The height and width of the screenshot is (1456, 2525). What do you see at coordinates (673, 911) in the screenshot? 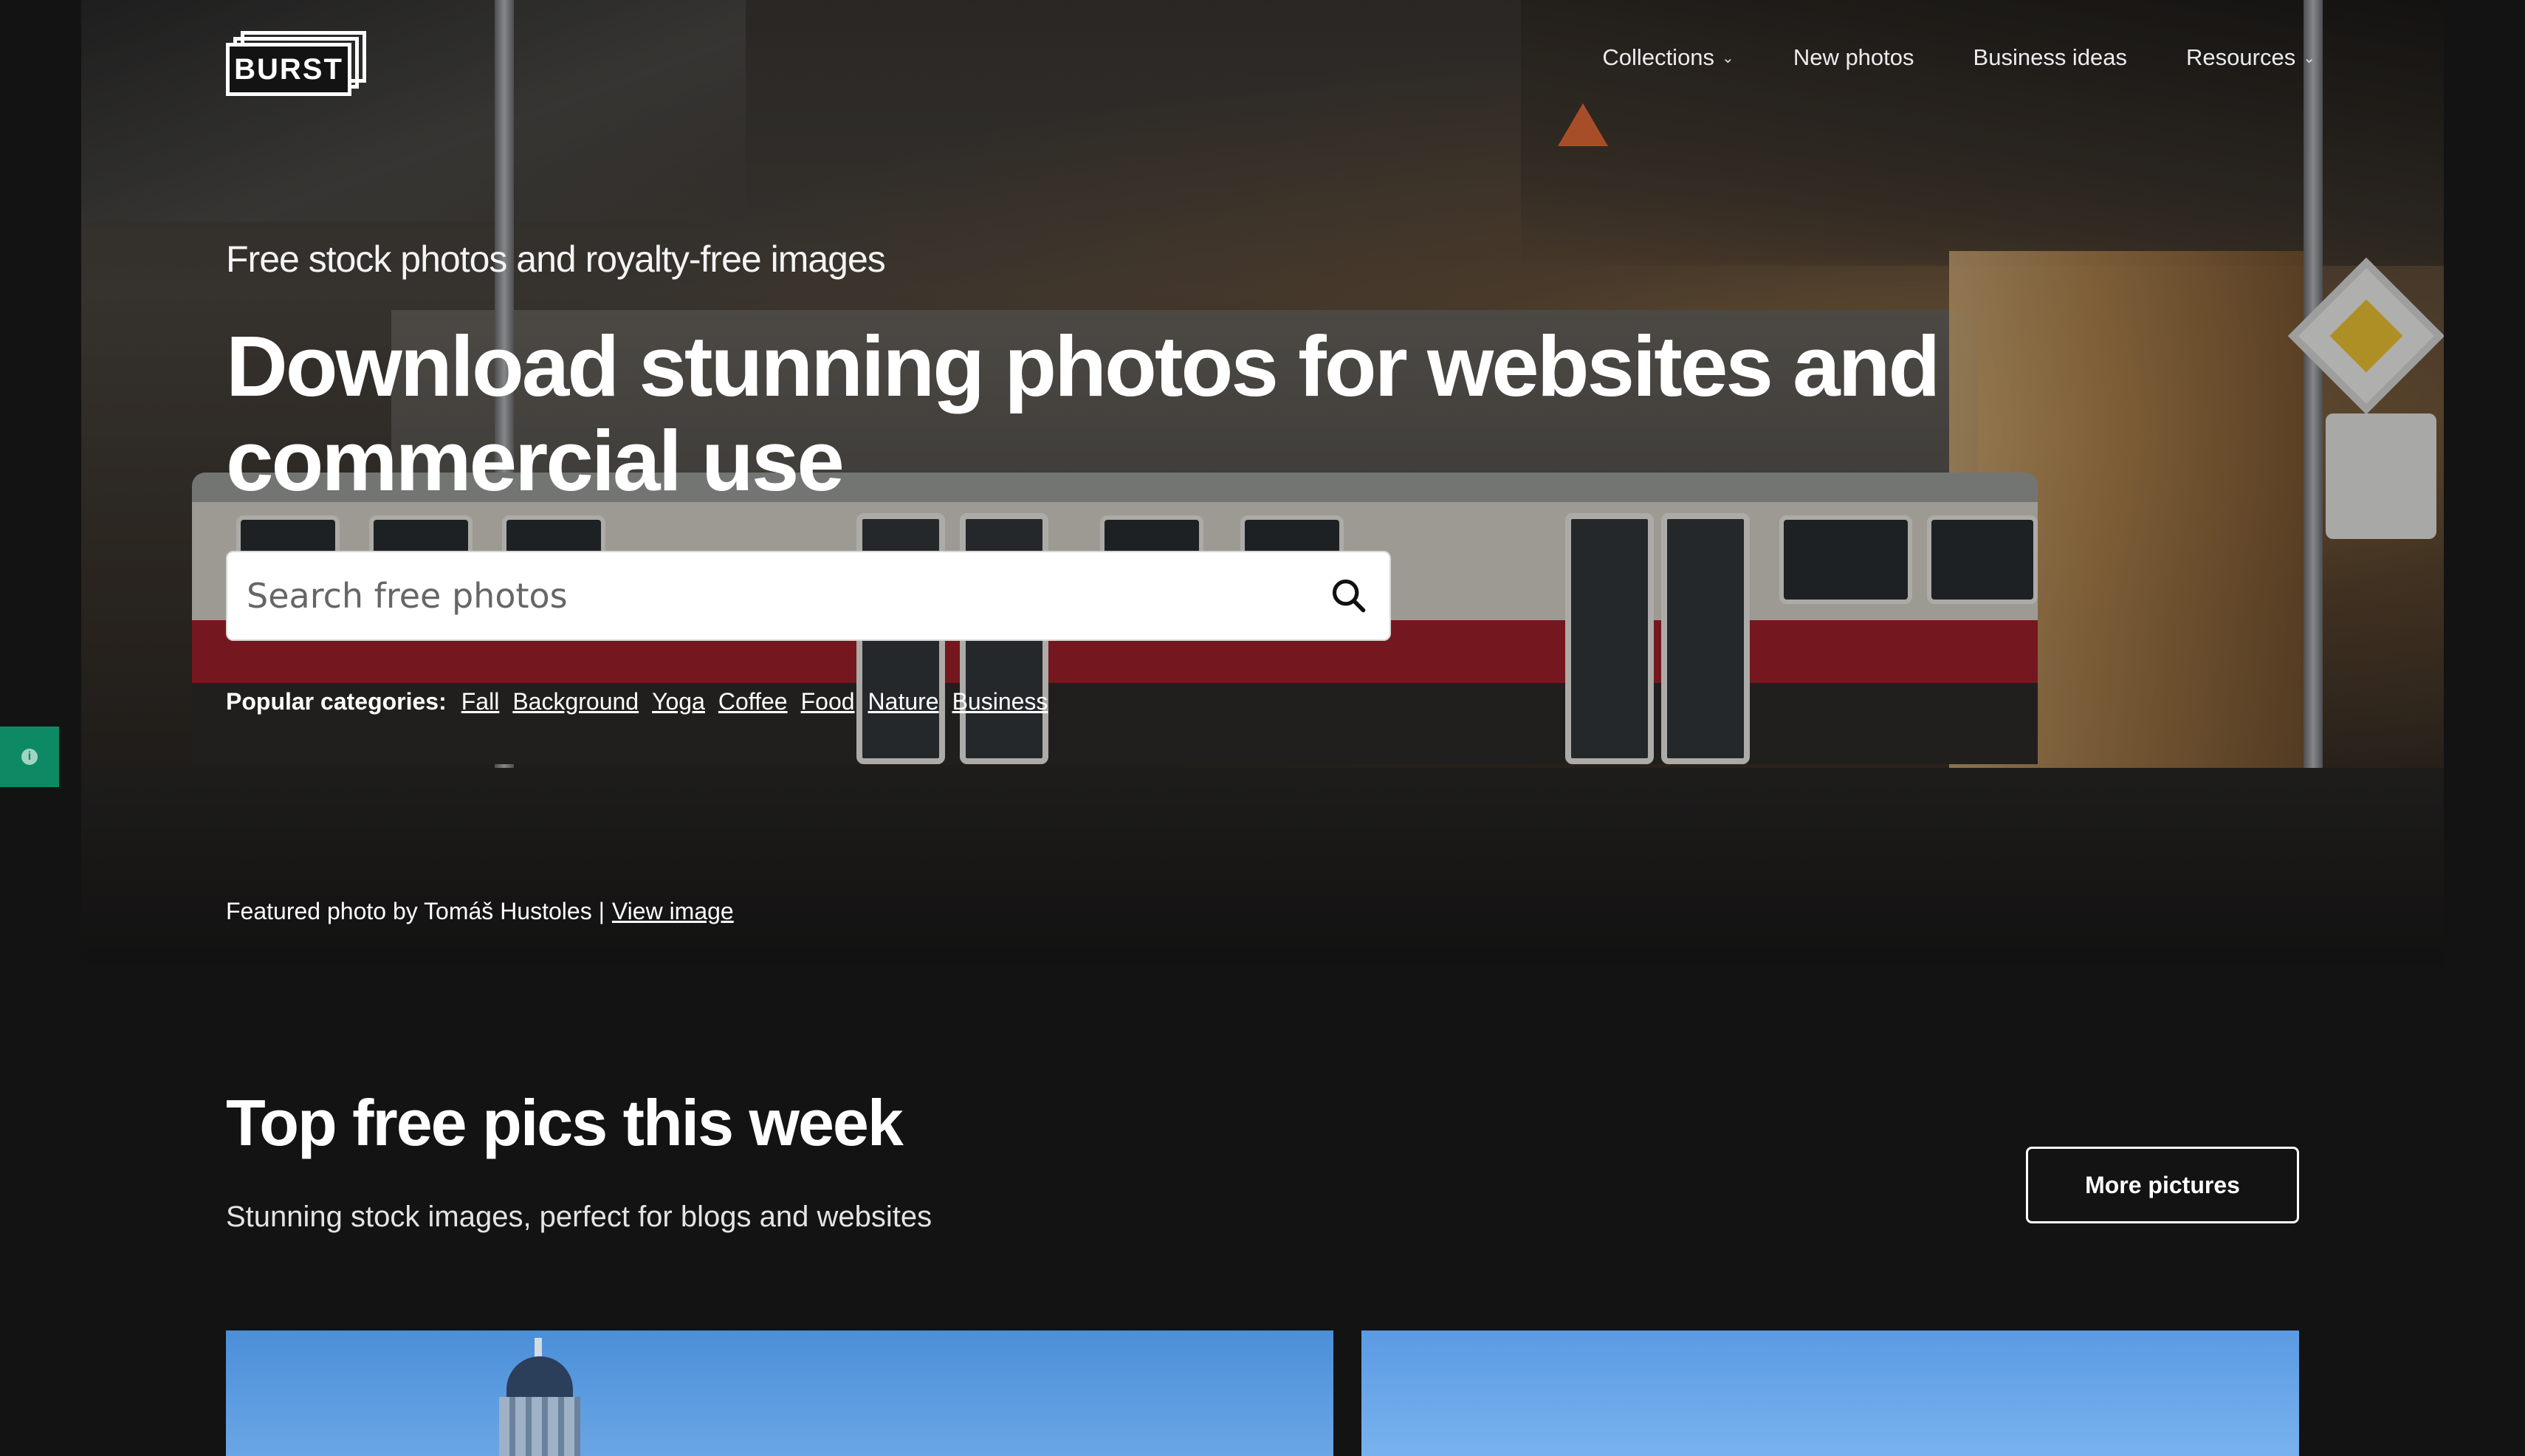
I see `view-image-link: View image` at bounding box center [673, 911].